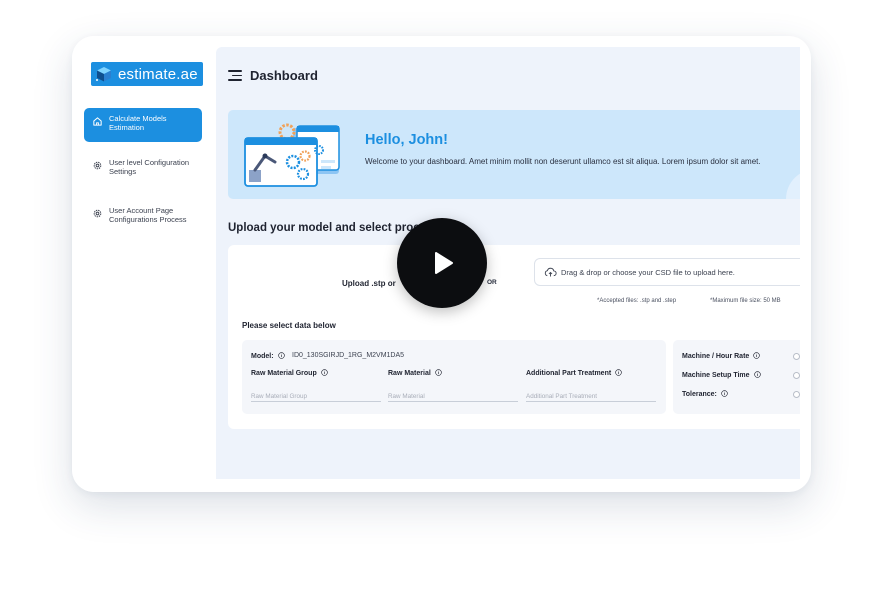 Image resolution: width=883 pixels, height=598 pixels. I want to click on raw-material-group-input, so click(316, 395).